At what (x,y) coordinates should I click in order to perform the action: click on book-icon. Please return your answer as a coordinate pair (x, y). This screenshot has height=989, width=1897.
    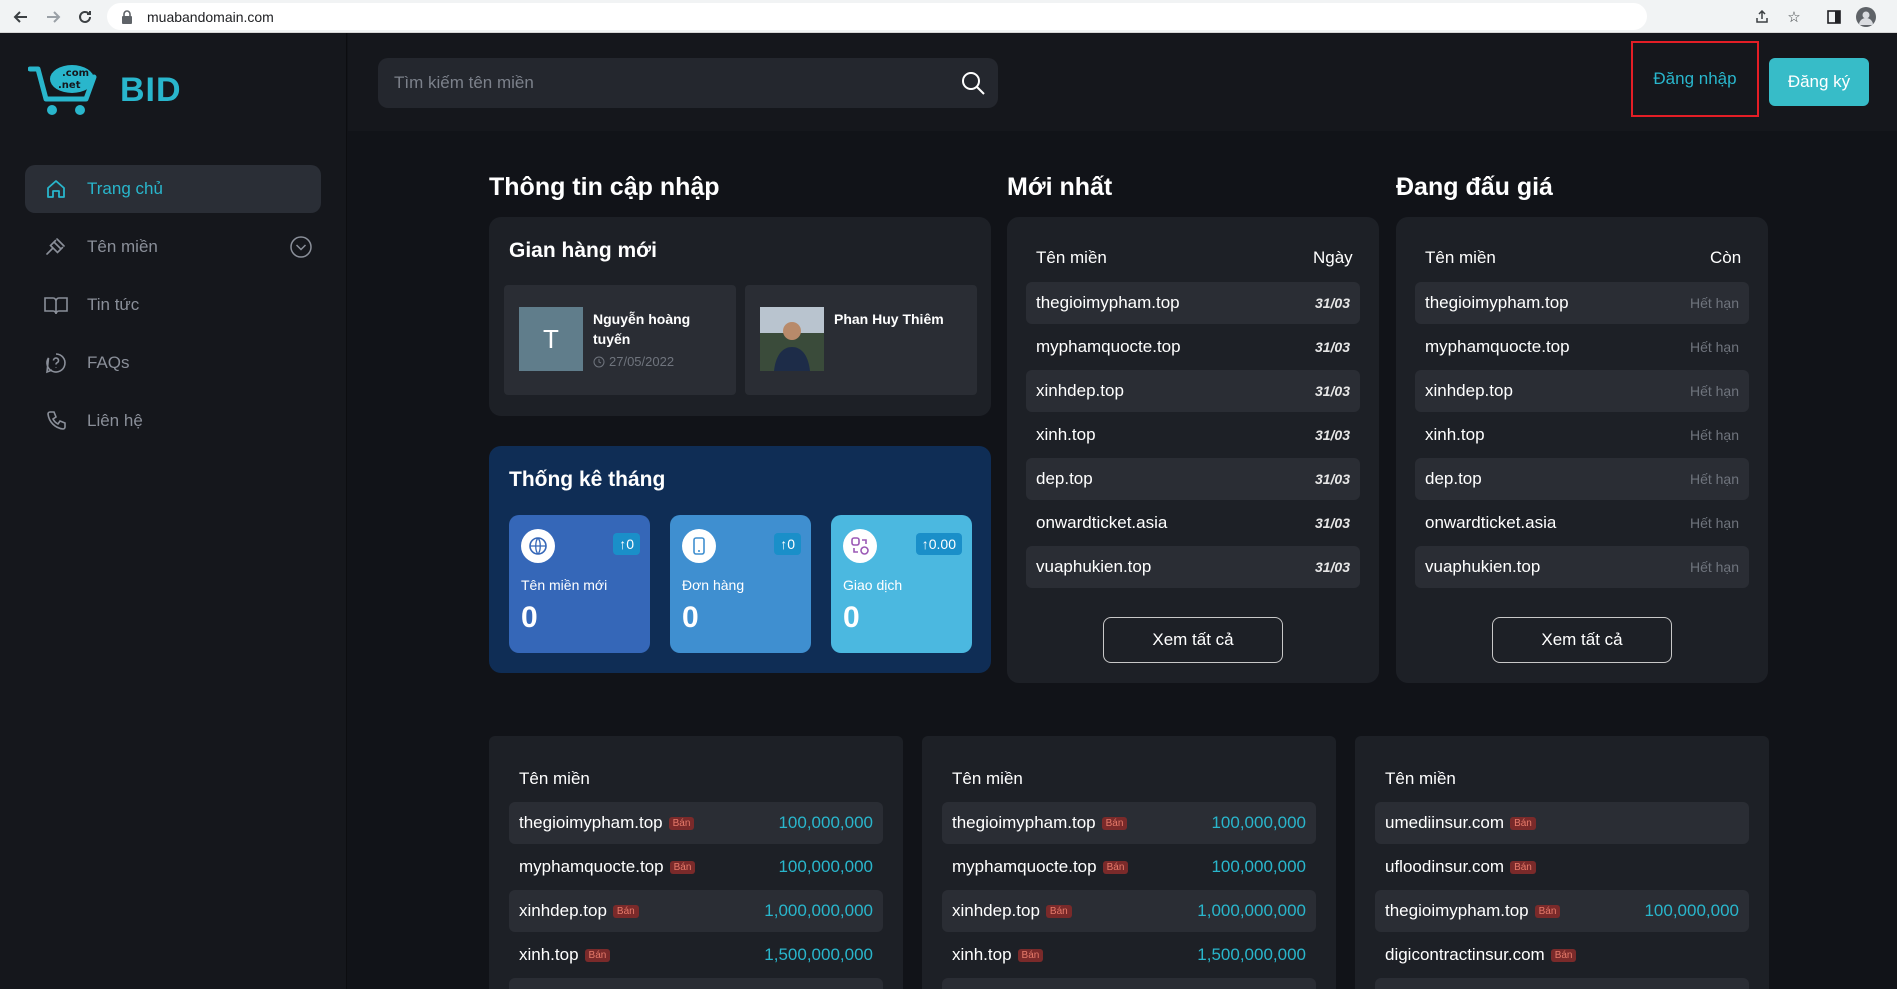
    Looking at the image, I should click on (56, 305).